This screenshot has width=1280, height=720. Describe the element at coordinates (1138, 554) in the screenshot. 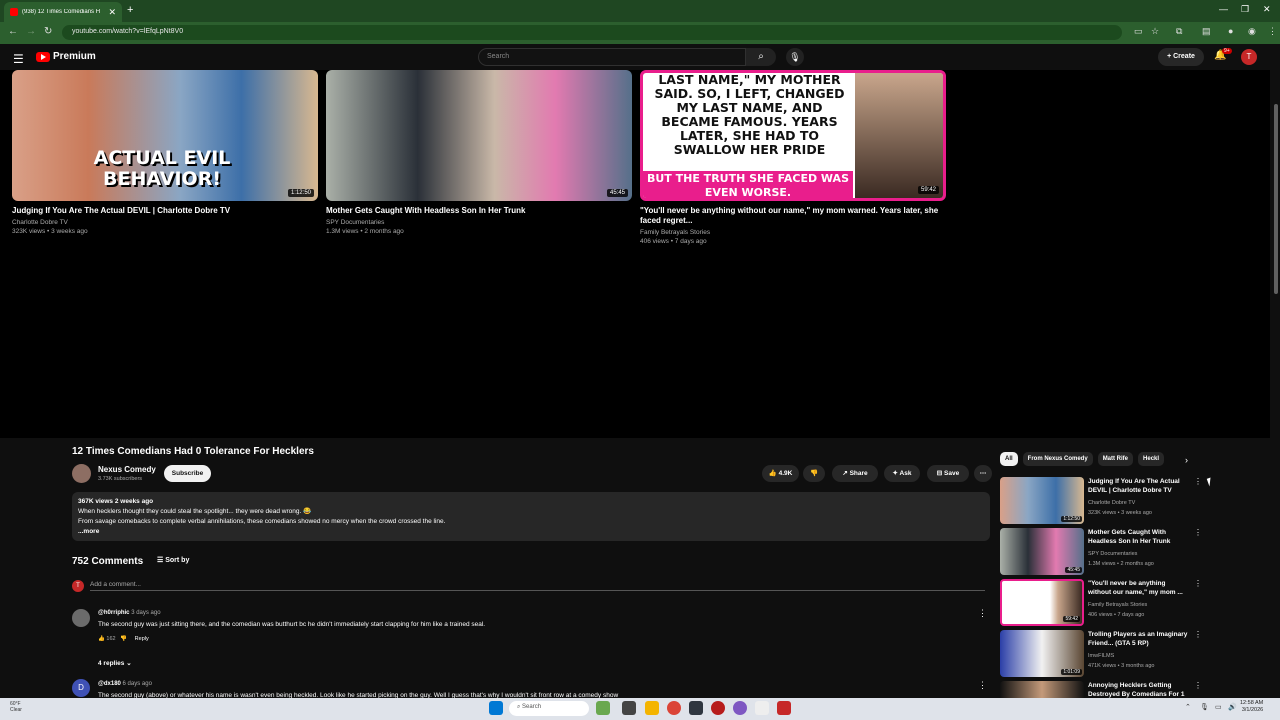

I see `recommendation-channel: SPY Documentaries` at that location.